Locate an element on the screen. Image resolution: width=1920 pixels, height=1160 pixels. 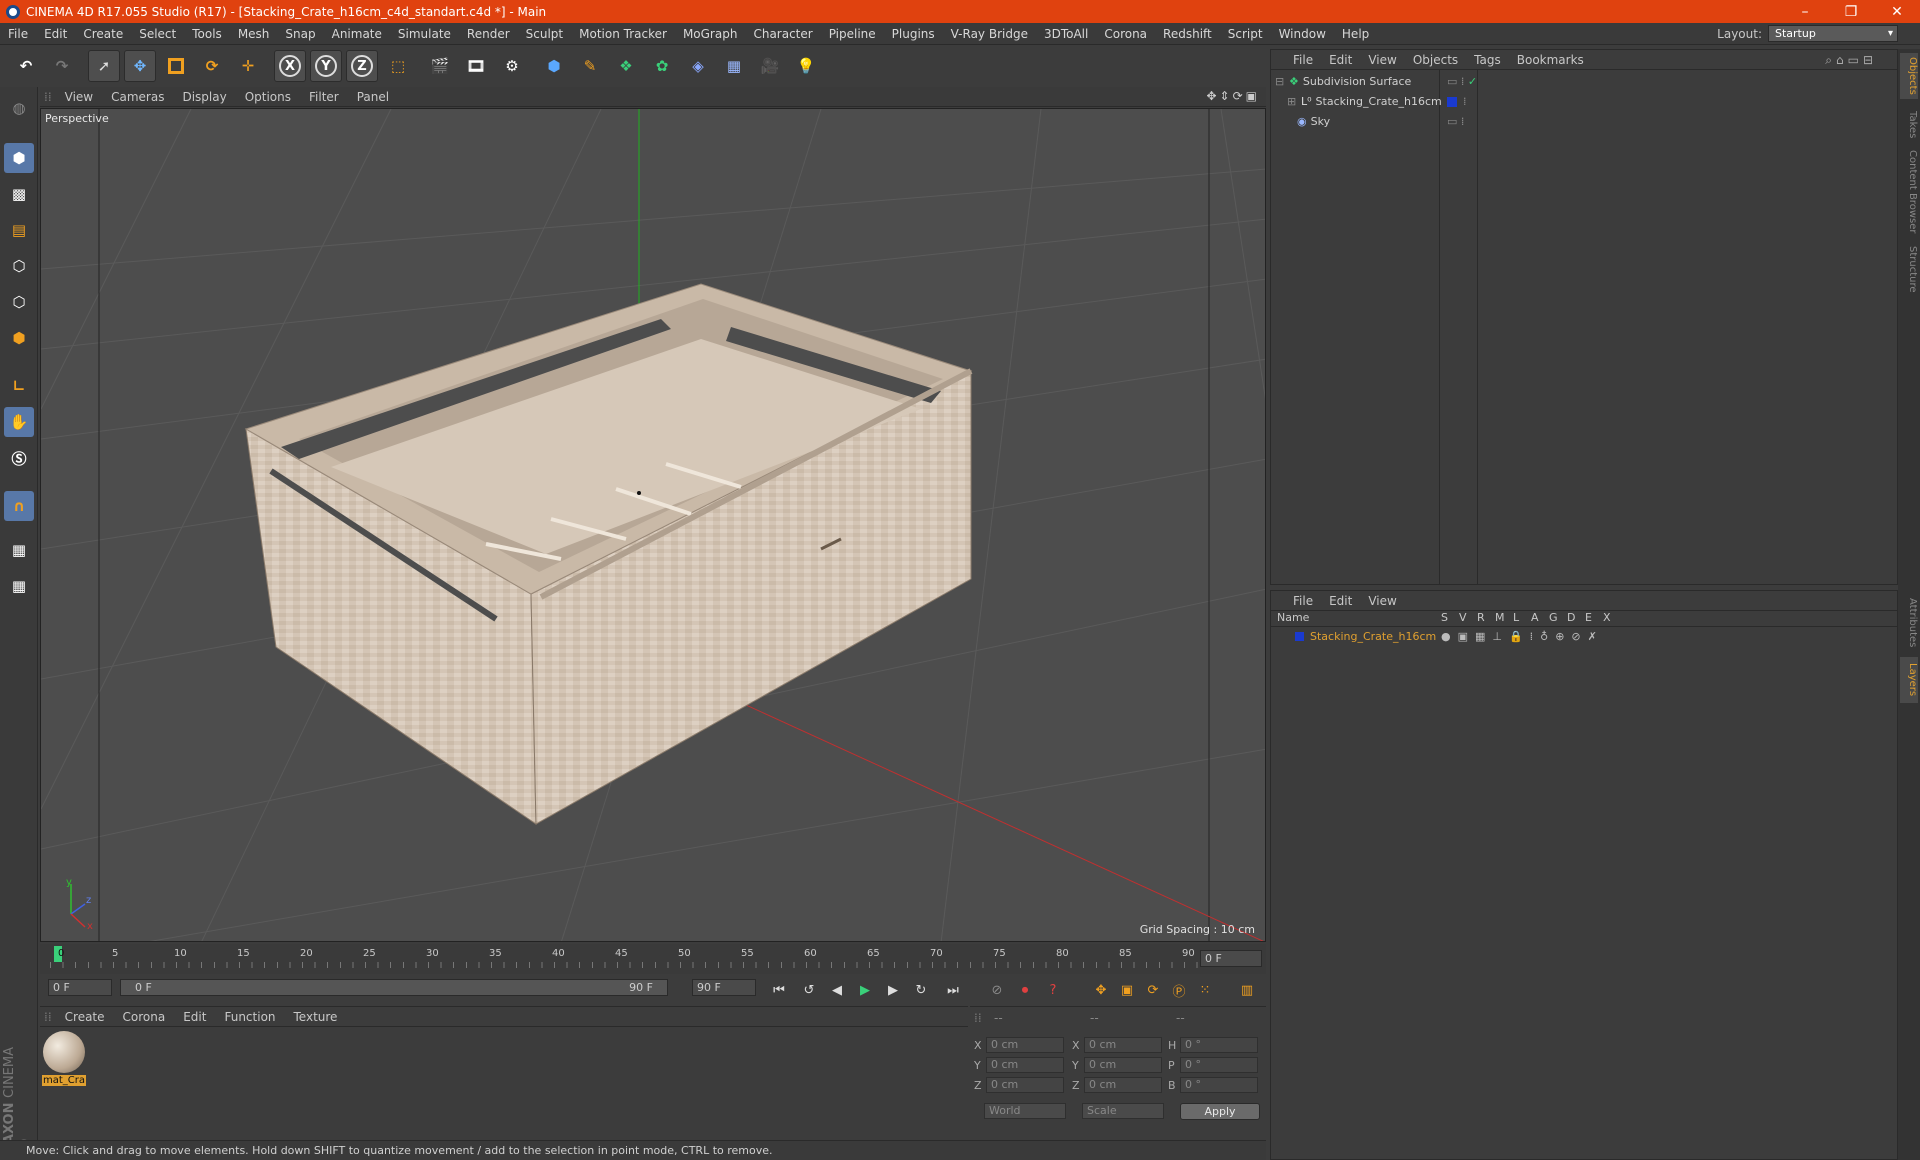
locked-workplane-icon: ▦ is located at coordinates (19, 550).